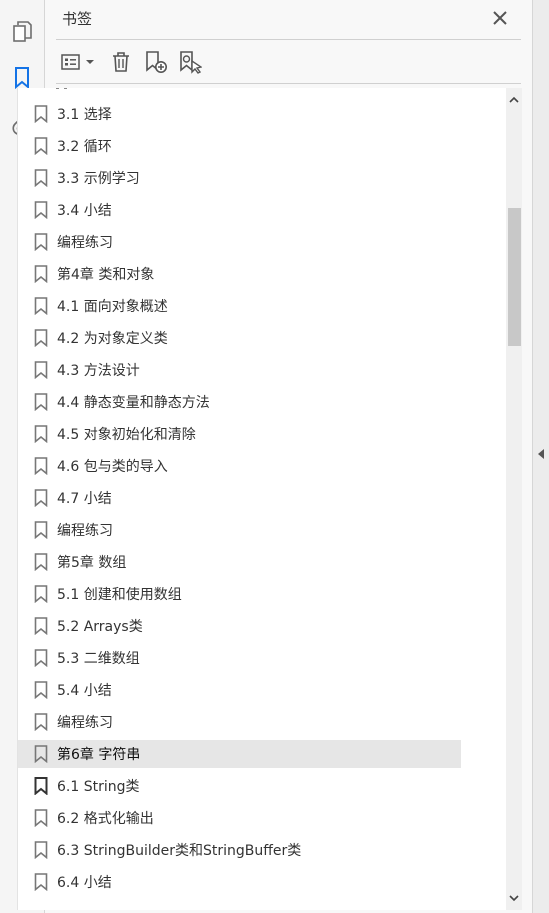  What do you see at coordinates (22, 32) in the screenshot?
I see `pages-icon` at bounding box center [22, 32].